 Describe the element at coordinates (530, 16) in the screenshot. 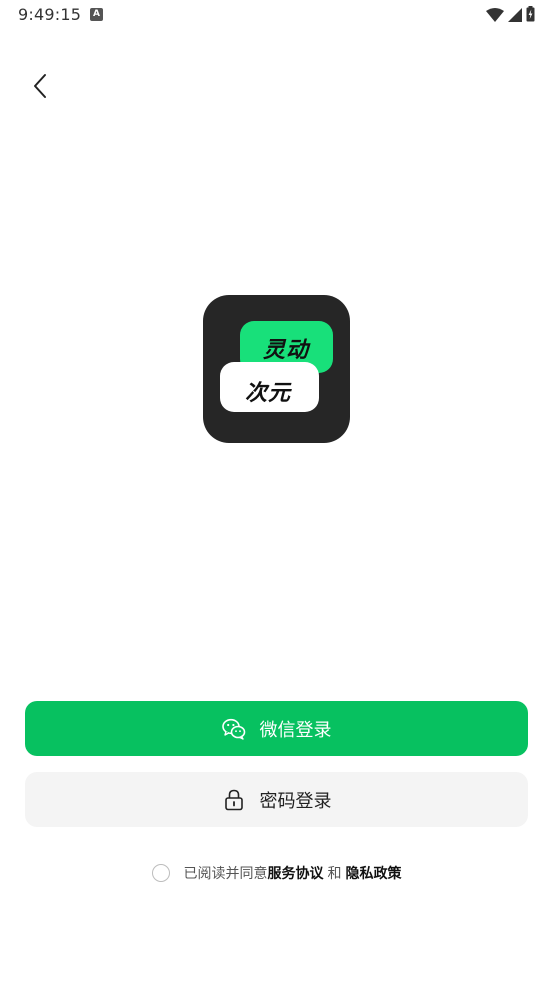

I see `battery-charging-icon` at that location.